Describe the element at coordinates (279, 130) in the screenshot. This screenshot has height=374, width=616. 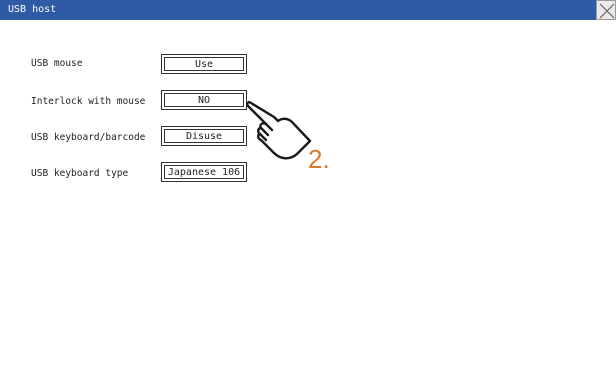
I see `hand-pointer-icon` at that location.